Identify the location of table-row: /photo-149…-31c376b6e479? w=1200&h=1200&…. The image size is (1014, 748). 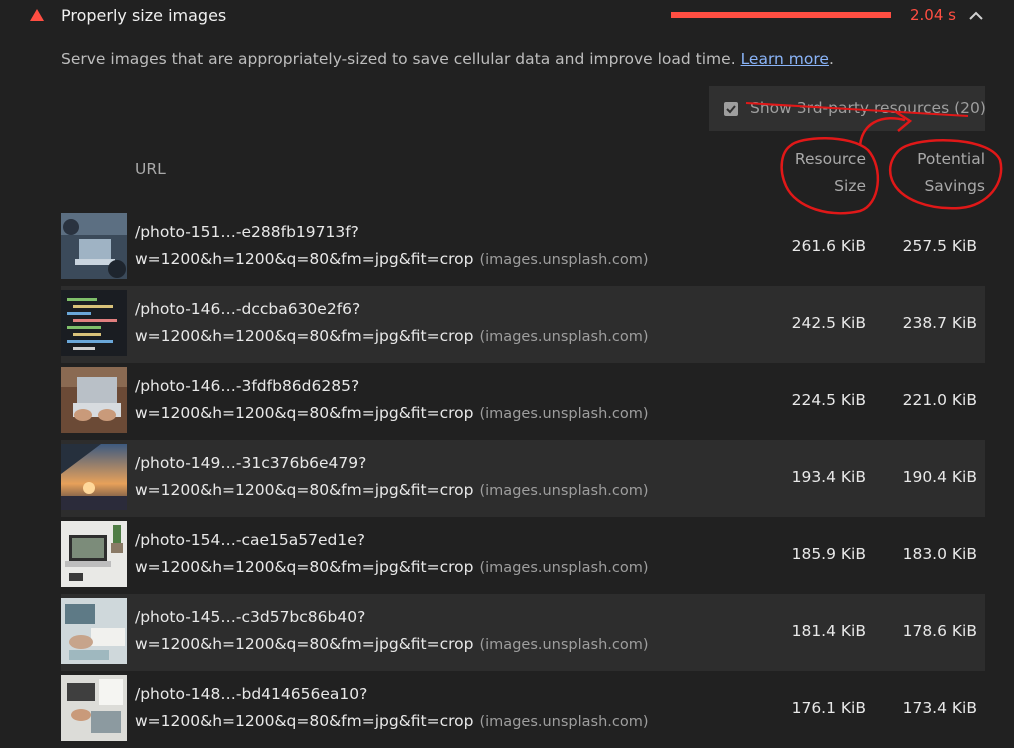
(523, 478).